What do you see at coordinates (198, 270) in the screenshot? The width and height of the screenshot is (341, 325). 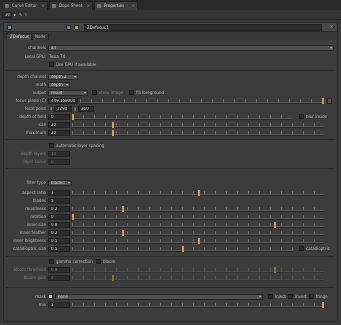 I see `bloom-threshold-slider` at bounding box center [198, 270].